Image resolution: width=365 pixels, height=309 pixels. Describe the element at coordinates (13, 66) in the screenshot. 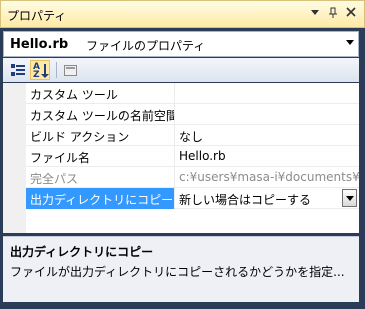

I see `categorized-icon` at that location.